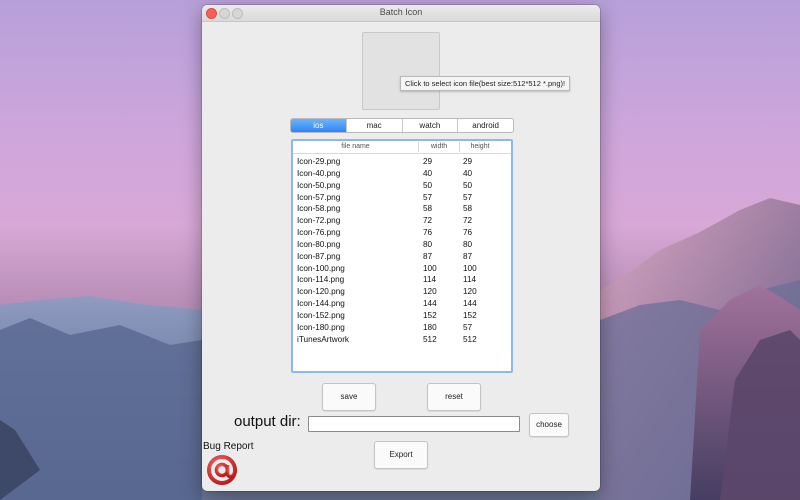  I want to click on cell-width: 57, so click(428, 197).